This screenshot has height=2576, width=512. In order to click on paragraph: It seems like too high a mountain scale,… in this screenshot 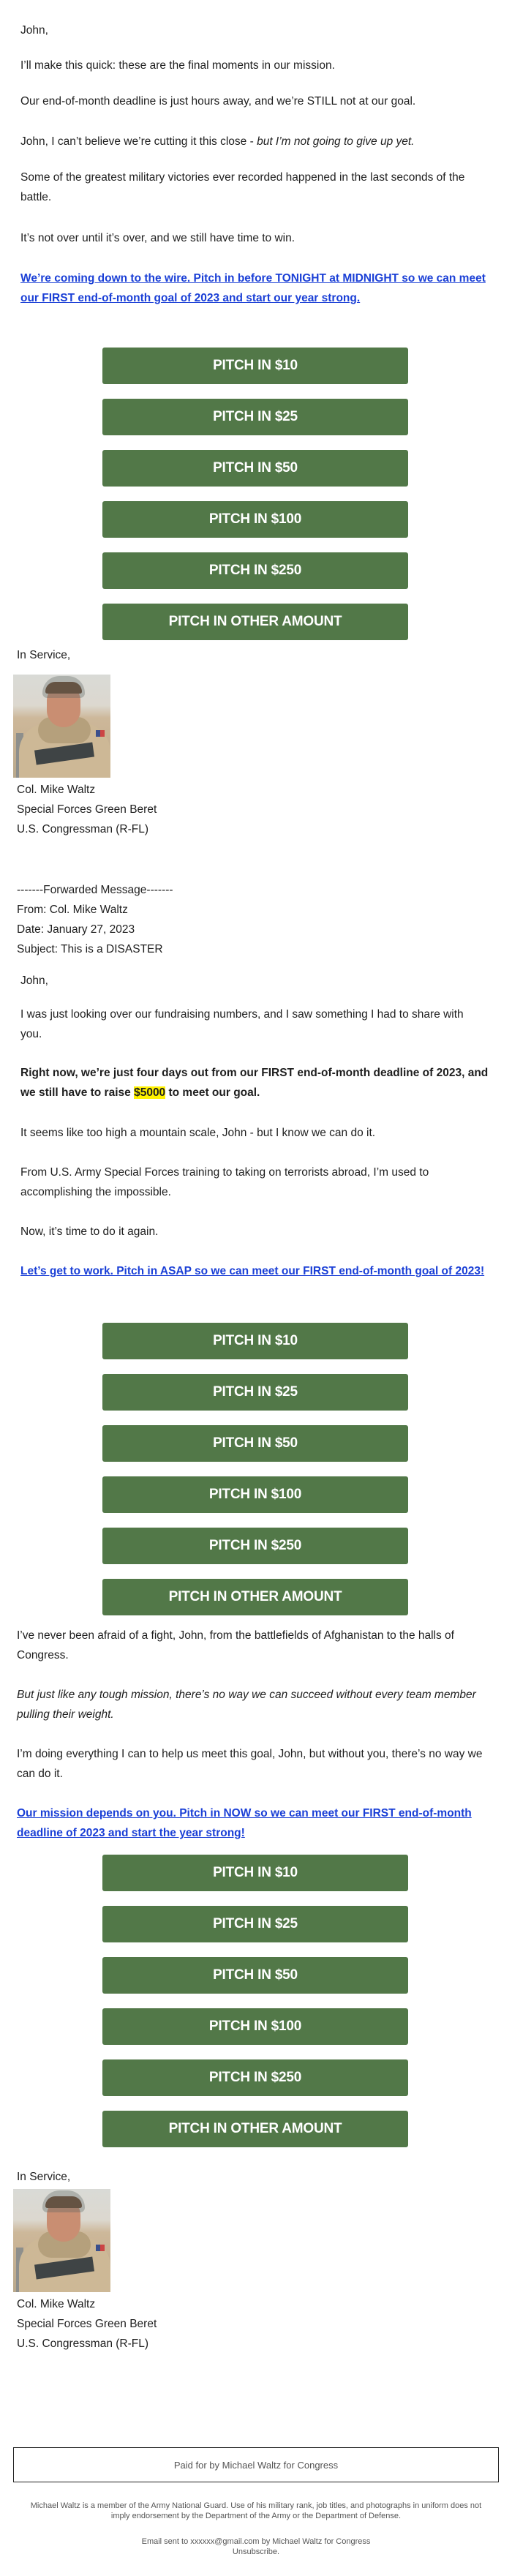, I will do `click(198, 1133)`.